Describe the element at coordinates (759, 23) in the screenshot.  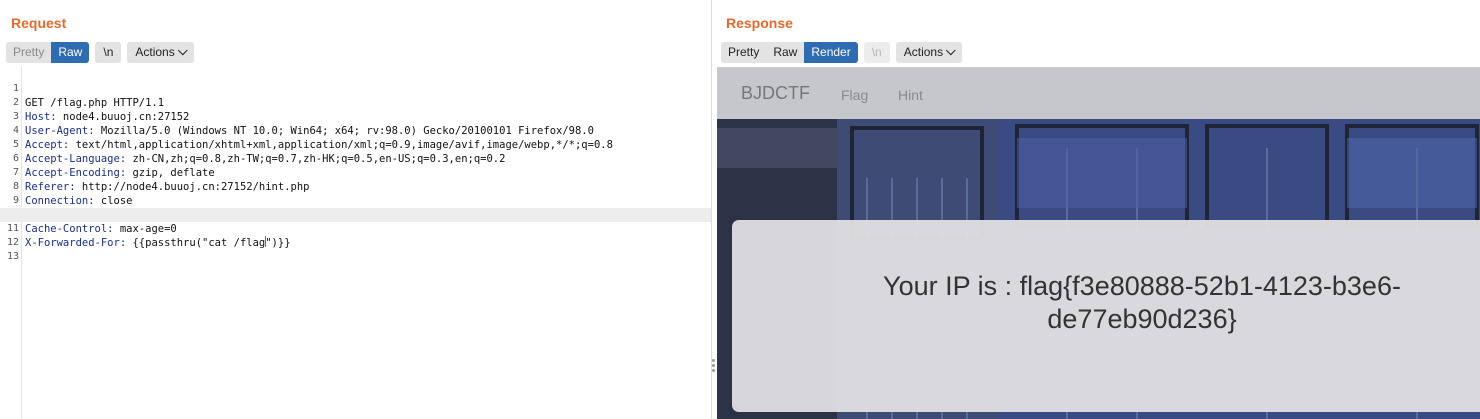
I see `response-title: Response` at that location.